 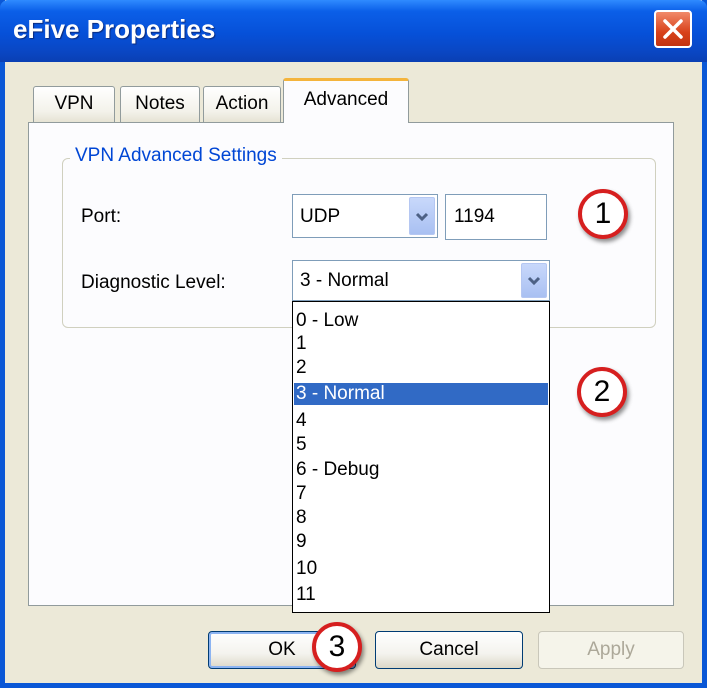 What do you see at coordinates (320, 216) in the screenshot?
I see `protocol-value: UDP` at bounding box center [320, 216].